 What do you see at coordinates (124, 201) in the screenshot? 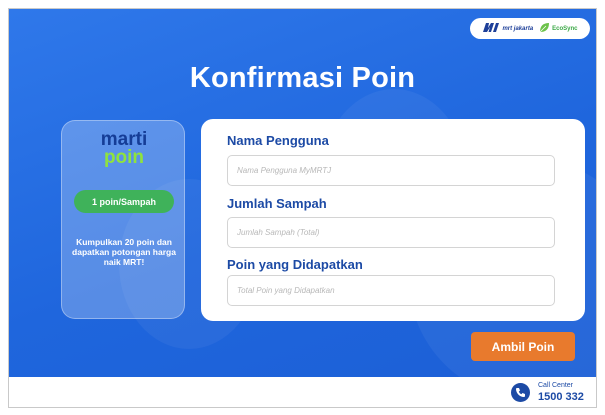
I see `points-rate-badge: 1 poin/Sampah` at bounding box center [124, 201].